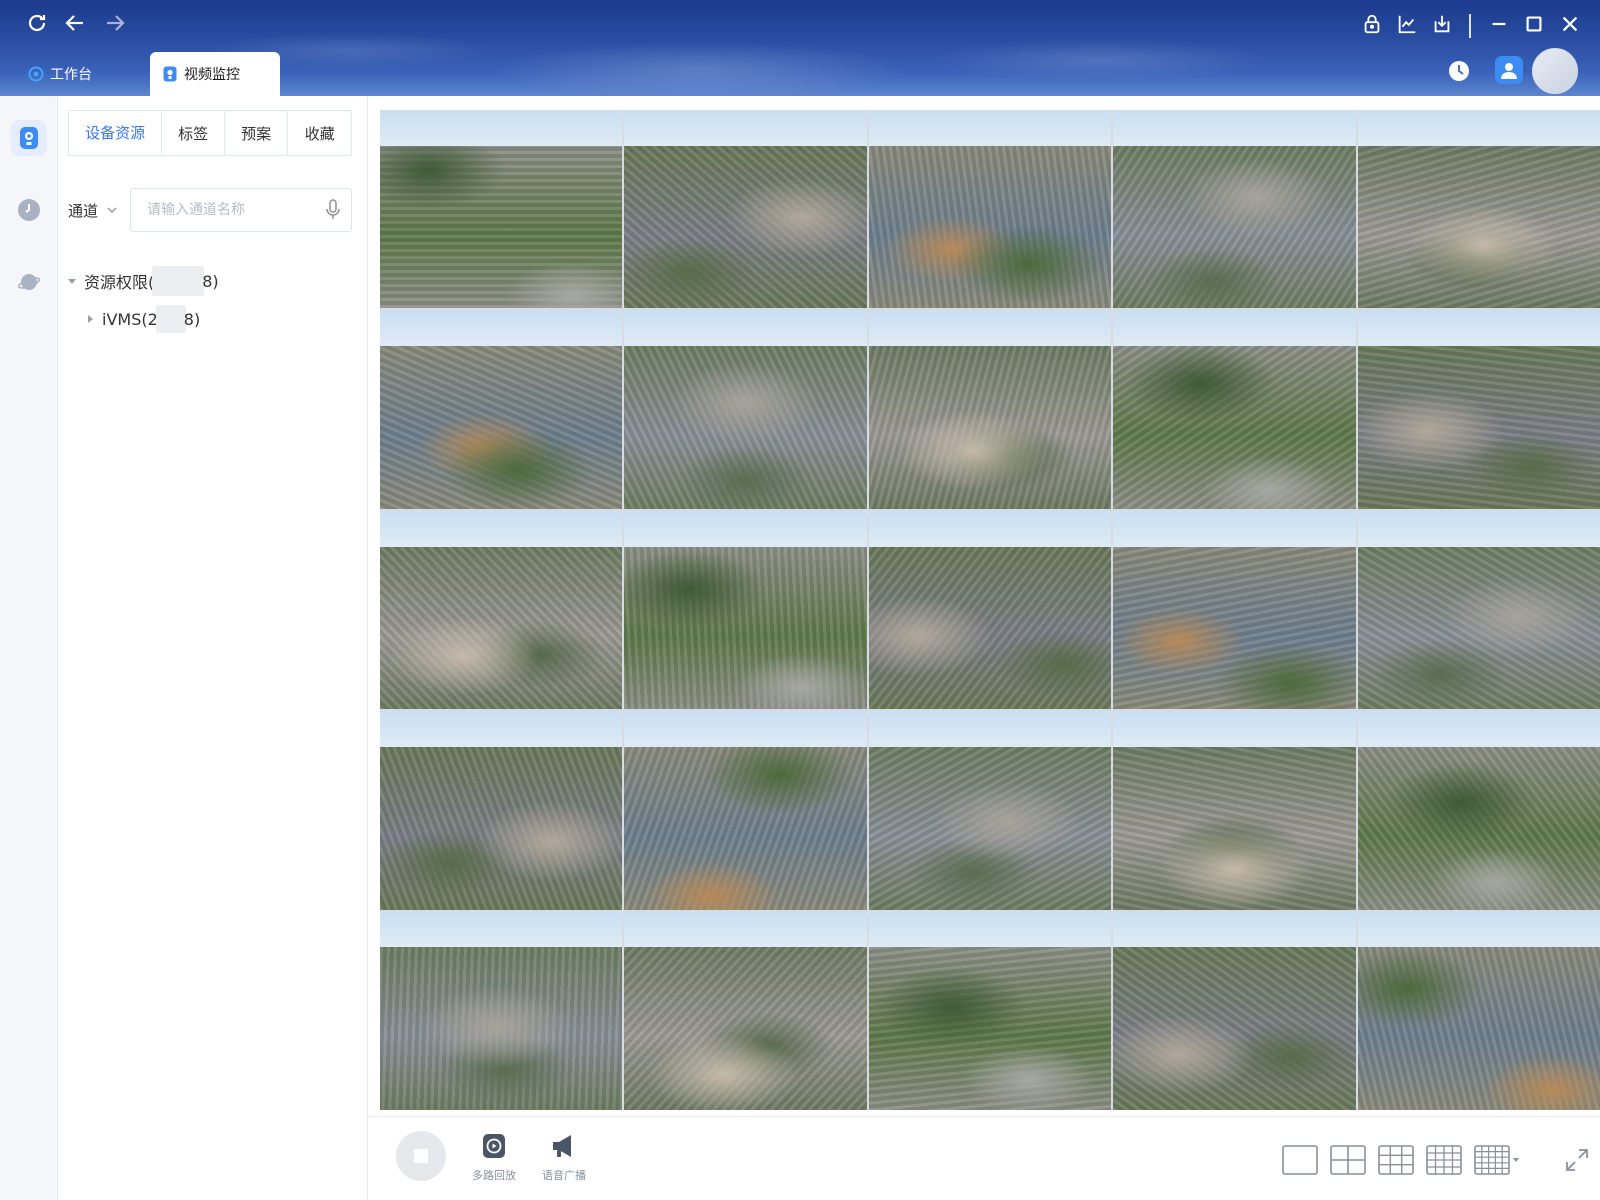 The width and height of the screenshot is (1600, 1200). I want to click on camera-icon, so click(29, 138).